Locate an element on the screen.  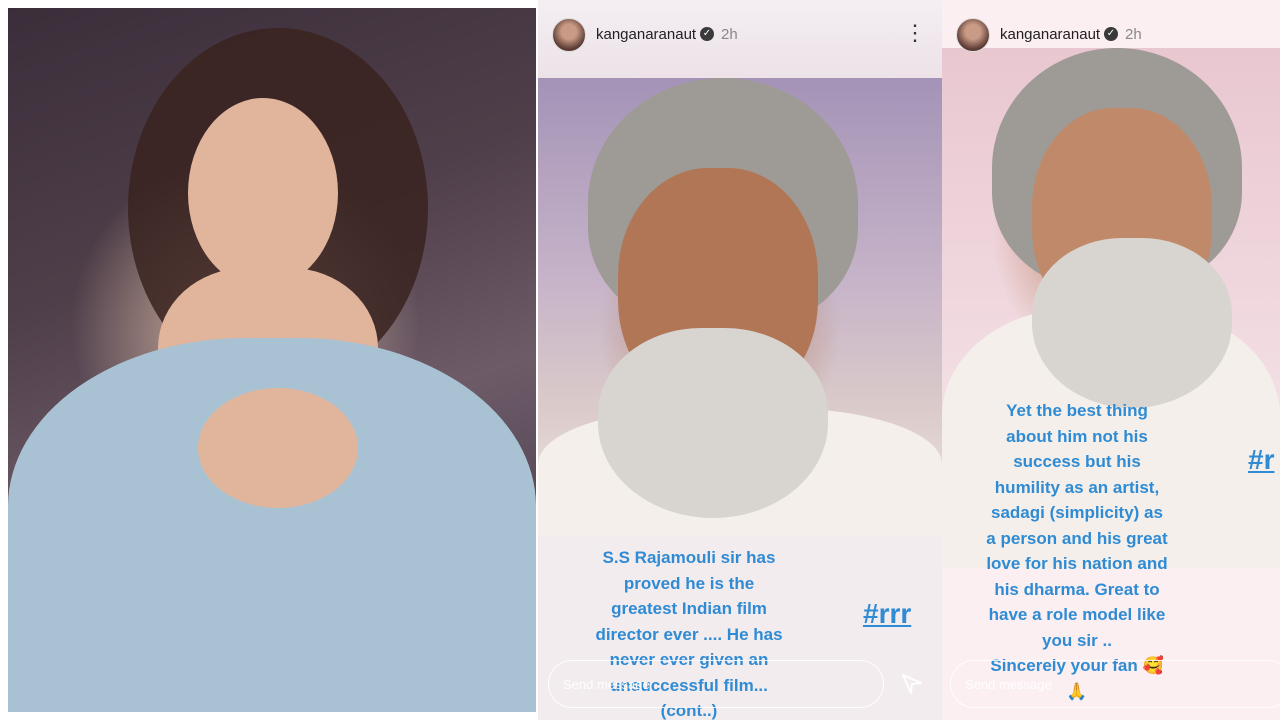
story-header: kanganaranaut ✓ 2h is located at coordinates (1111, 26).